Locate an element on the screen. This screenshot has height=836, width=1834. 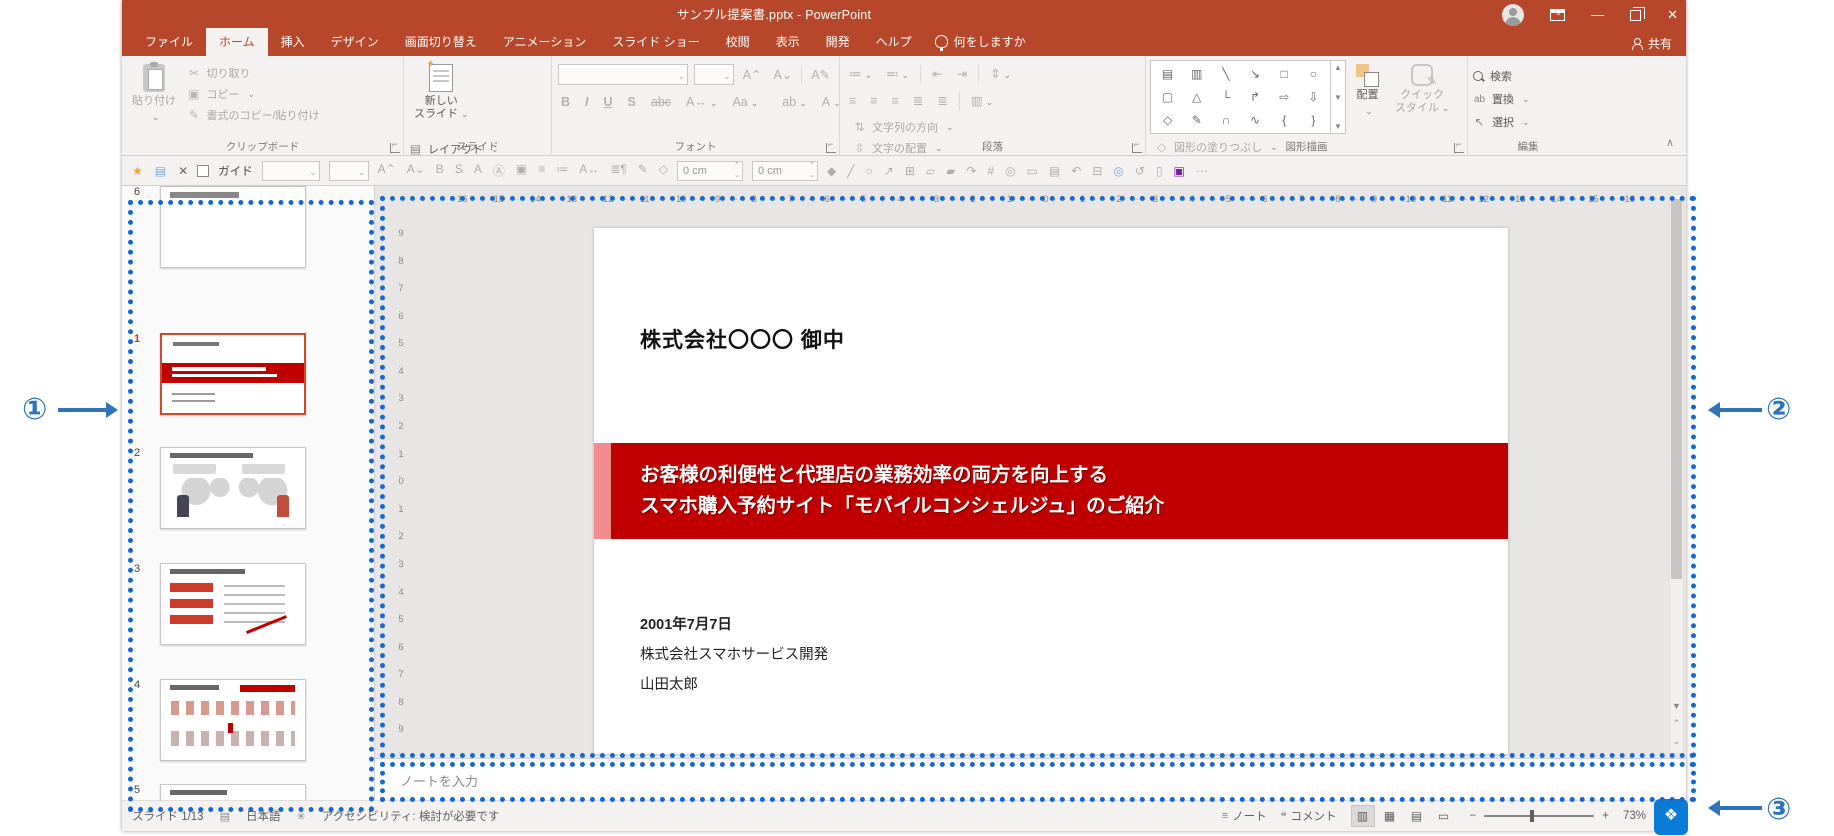
paragraph-dialog-launcher is located at coordinates (1137, 146).